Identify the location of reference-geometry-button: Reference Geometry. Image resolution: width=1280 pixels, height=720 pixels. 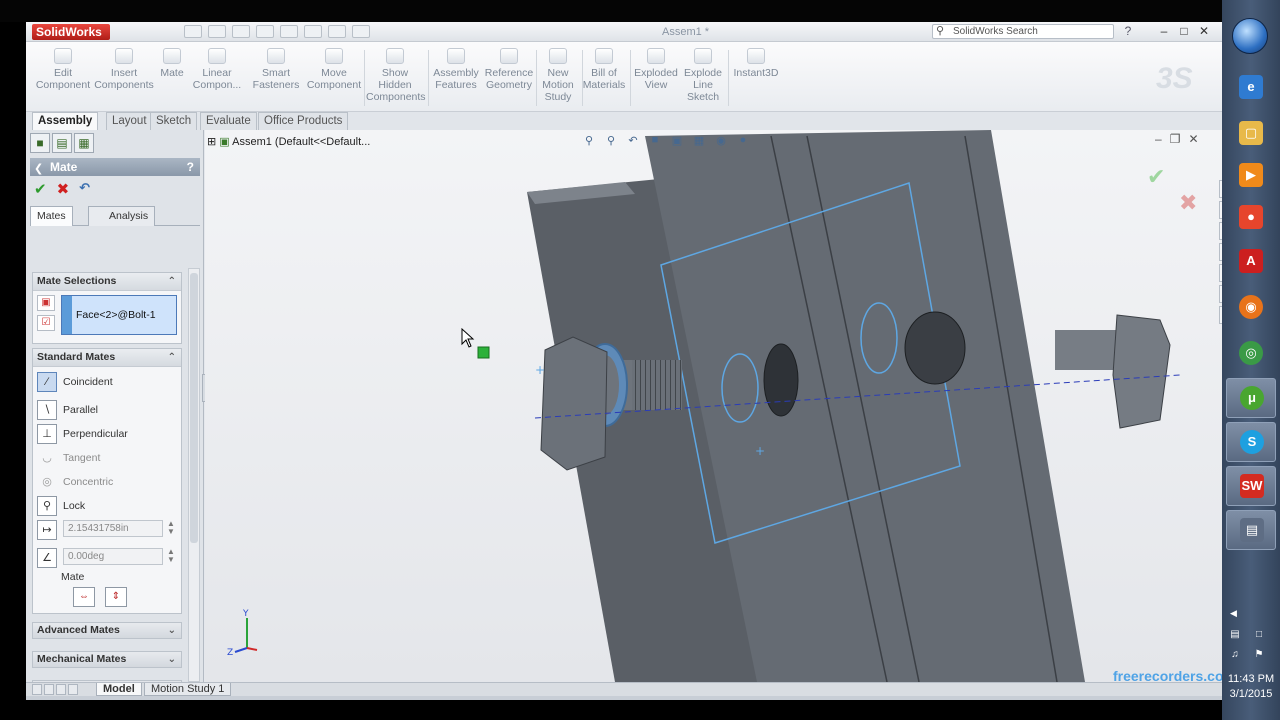
(509, 69).